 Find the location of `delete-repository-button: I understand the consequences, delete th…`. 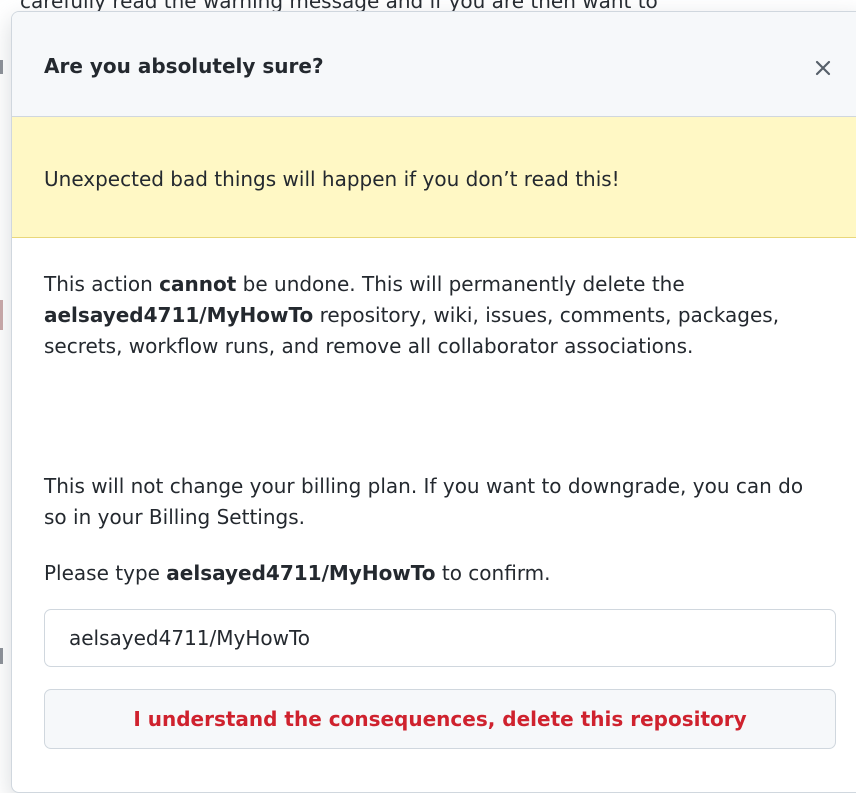

delete-repository-button: I understand the consequences, delete th… is located at coordinates (440, 719).